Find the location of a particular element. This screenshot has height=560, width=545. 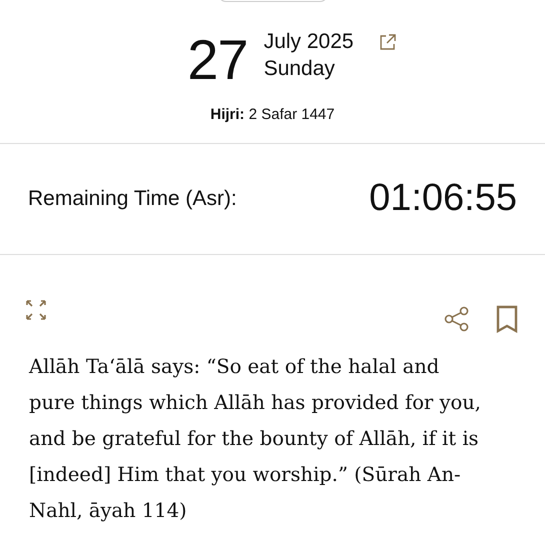

month-year: July 2025 is located at coordinates (309, 42).